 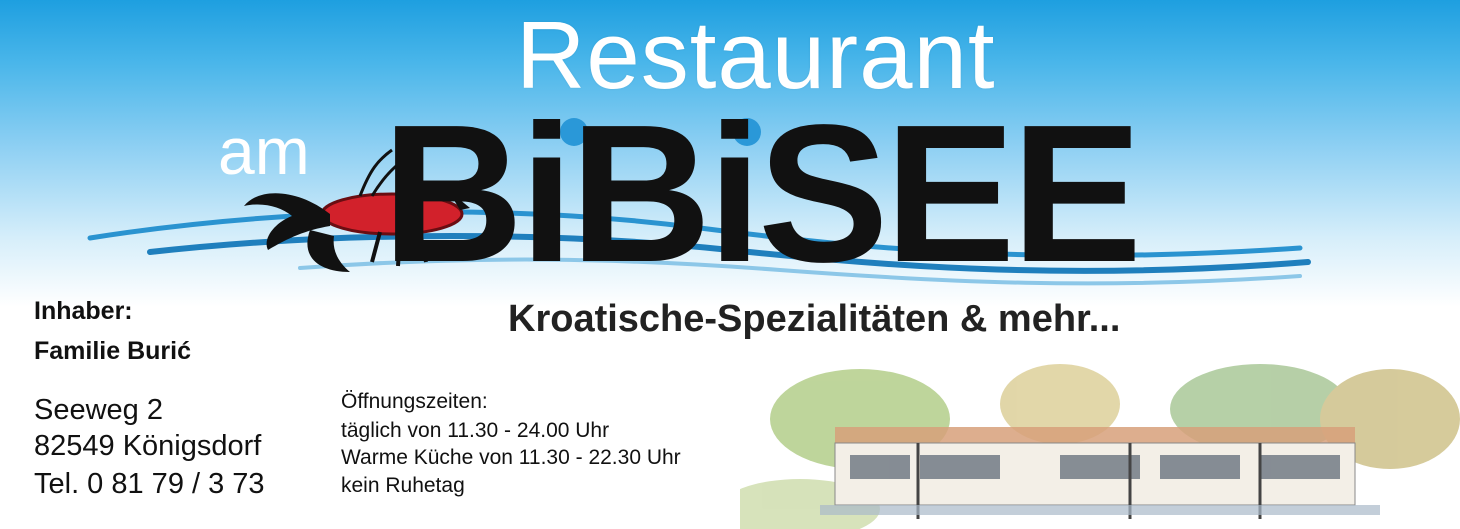 What do you see at coordinates (264, 151) in the screenshot?
I see `brand-am-word: am` at bounding box center [264, 151].